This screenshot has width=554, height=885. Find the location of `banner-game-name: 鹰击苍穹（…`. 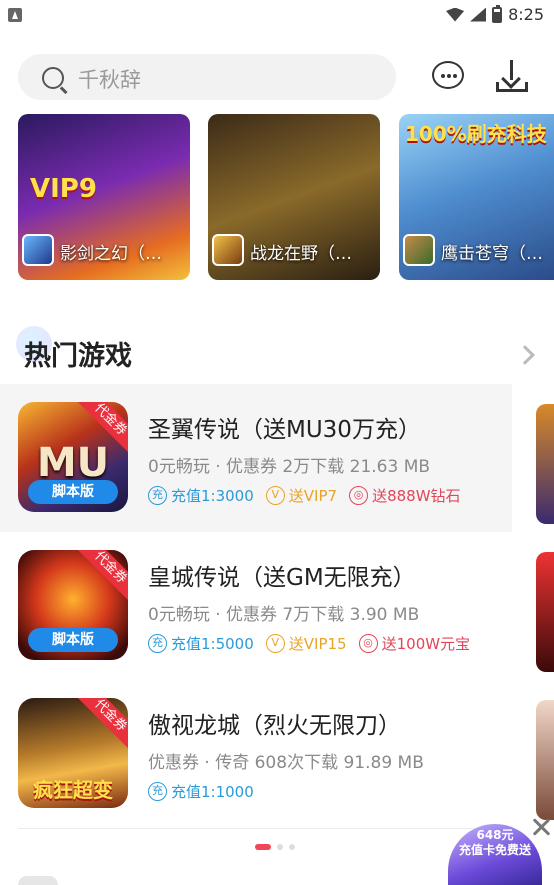

banner-game-name: 鹰击苍穹（… is located at coordinates (492, 254).